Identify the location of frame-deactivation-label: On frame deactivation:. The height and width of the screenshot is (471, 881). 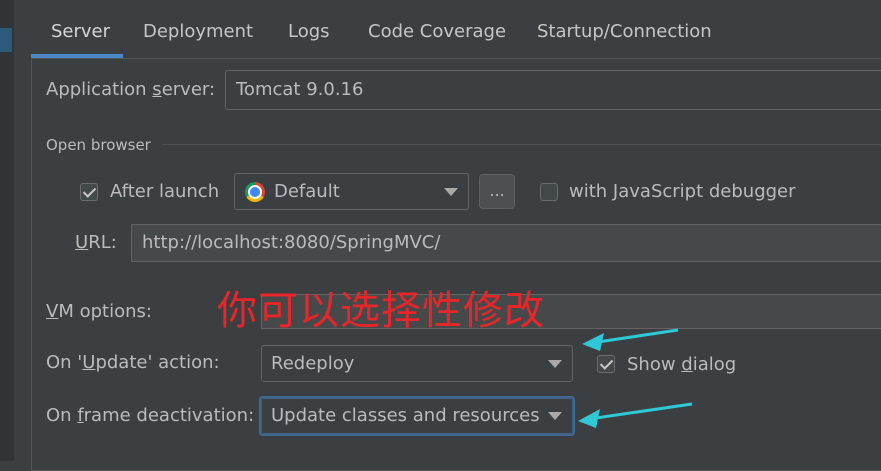
(150, 415).